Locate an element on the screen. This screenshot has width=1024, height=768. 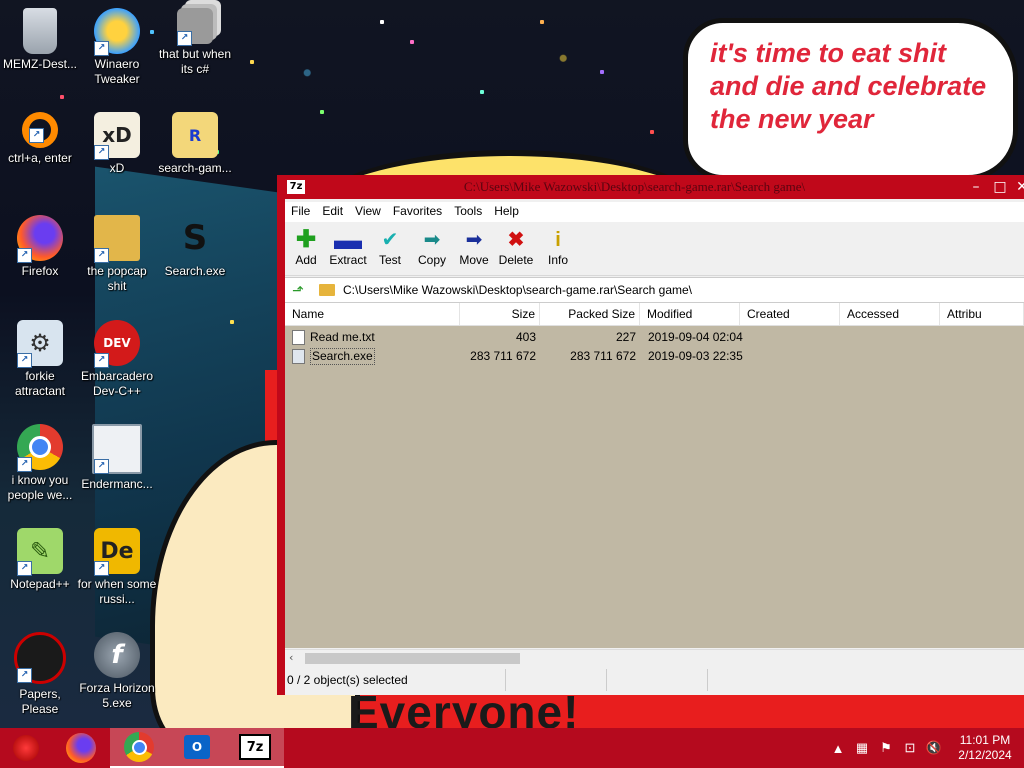
extract-button: ▬ Extract is located at coordinates (348, 249).